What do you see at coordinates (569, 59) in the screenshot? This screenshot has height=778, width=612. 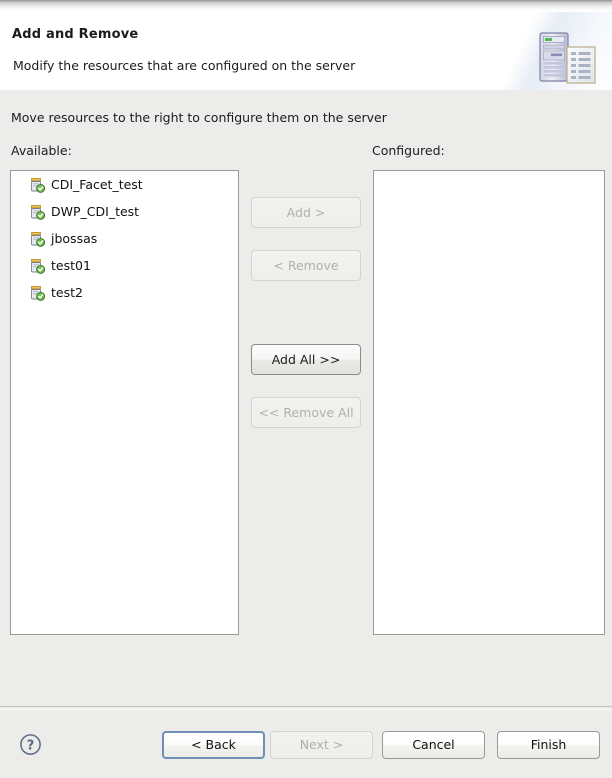 I see `server-and-document-icon` at bounding box center [569, 59].